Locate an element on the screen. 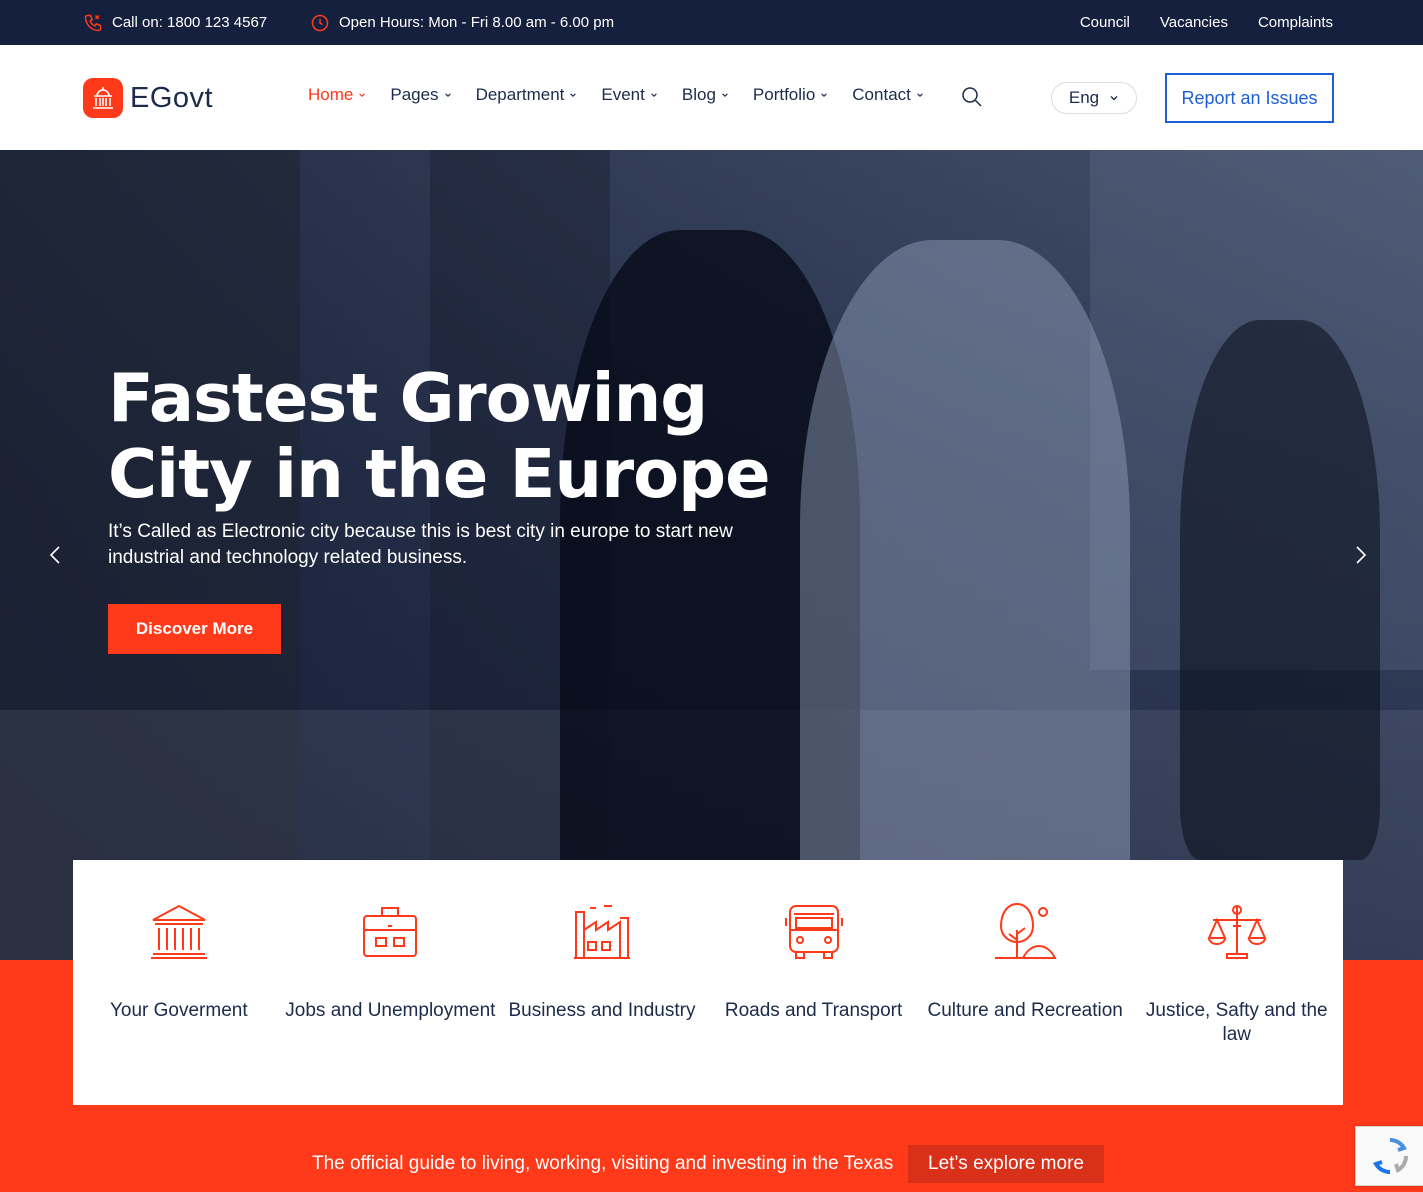 This screenshot has width=1423, height=1192. hours-text: Open Hours: Mon - Fri 8.00 am - 6.00 pm is located at coordinates (477, 22).